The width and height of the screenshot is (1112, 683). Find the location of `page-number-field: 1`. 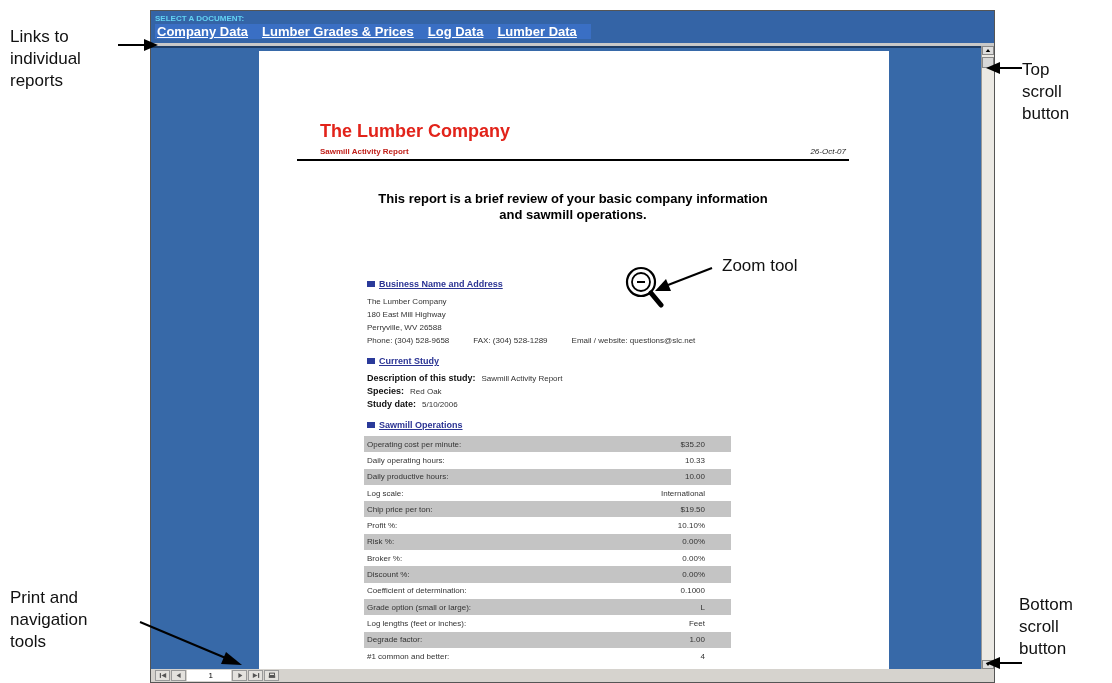

page-number-field: 1 is located at coordinates (209, 675).